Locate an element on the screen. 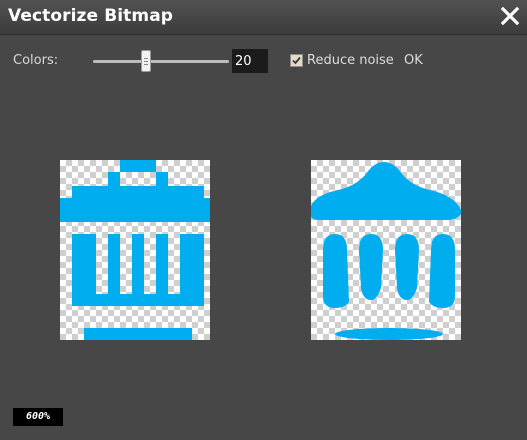 This screenshot has width=527, height=440. ok-button: OK is located at coordinates (413, 60).